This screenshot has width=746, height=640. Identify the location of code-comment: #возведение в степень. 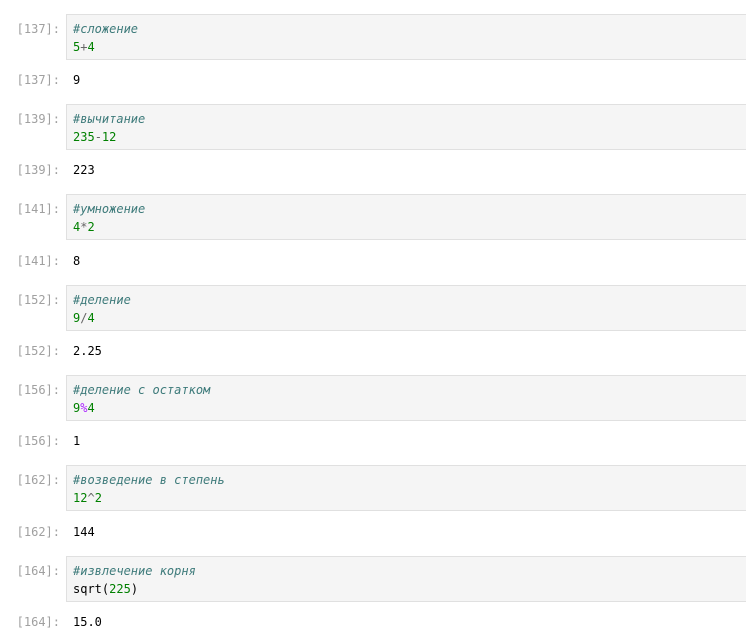
(149, 480).